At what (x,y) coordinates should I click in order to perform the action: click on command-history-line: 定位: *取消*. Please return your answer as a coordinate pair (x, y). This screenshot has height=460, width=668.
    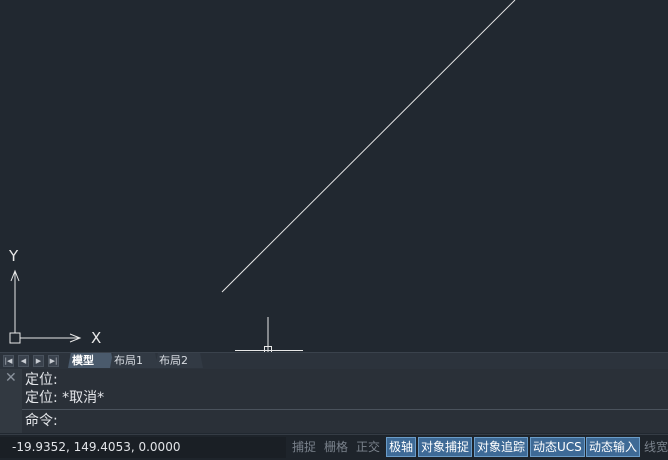
    Looking at the image, I should click on (65, 398).